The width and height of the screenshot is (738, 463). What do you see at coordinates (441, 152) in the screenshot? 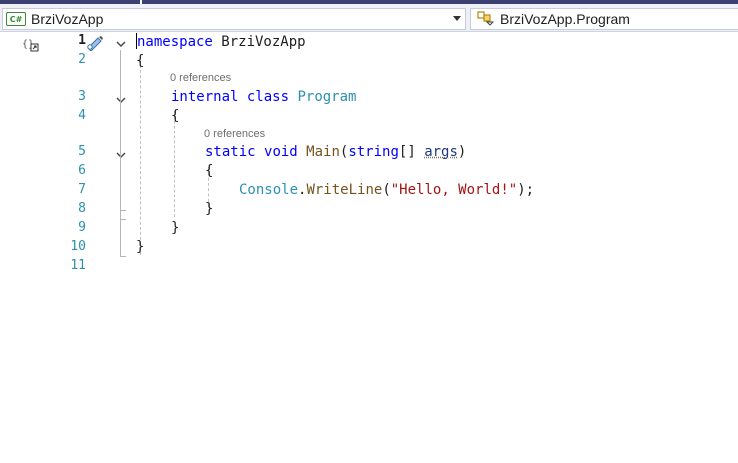
I see `parameter-name: args` at bounding box center [441, 152].